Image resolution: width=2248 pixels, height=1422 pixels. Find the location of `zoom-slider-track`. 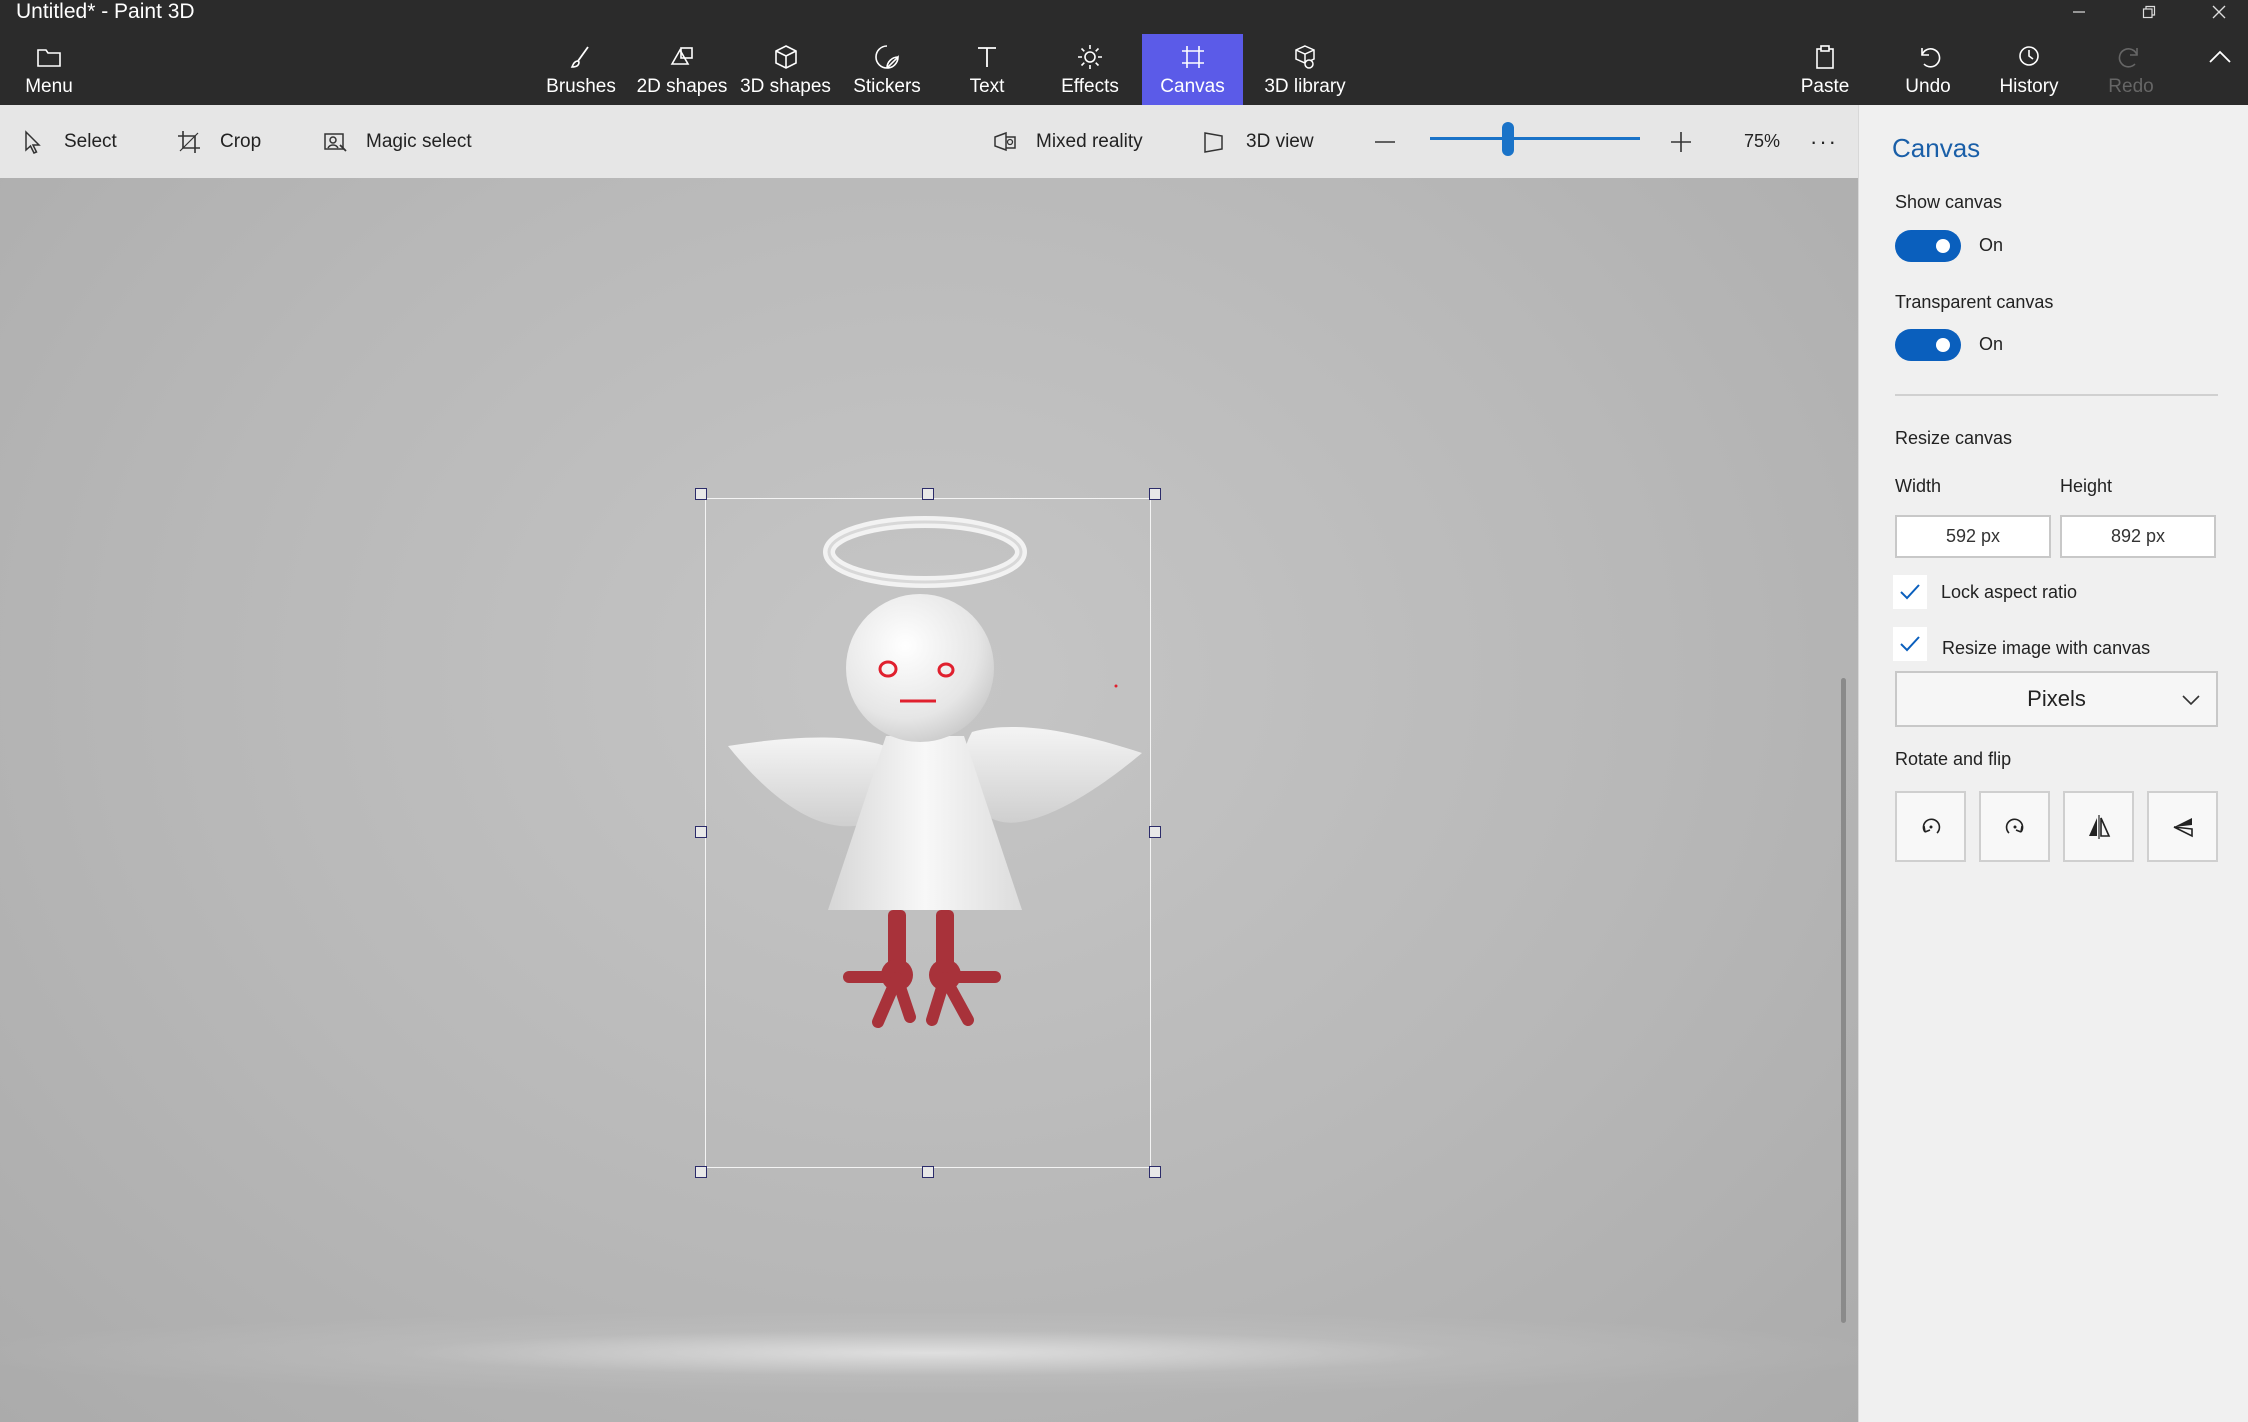

zoom-slider-track is located at coordinates (1535, 138).